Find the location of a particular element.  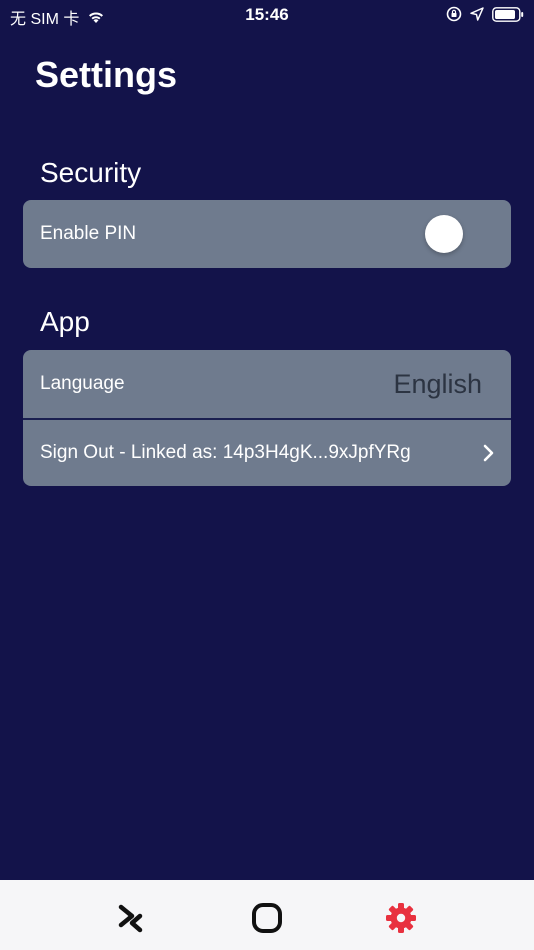

language-value: English is located at coordinates (437, 383).